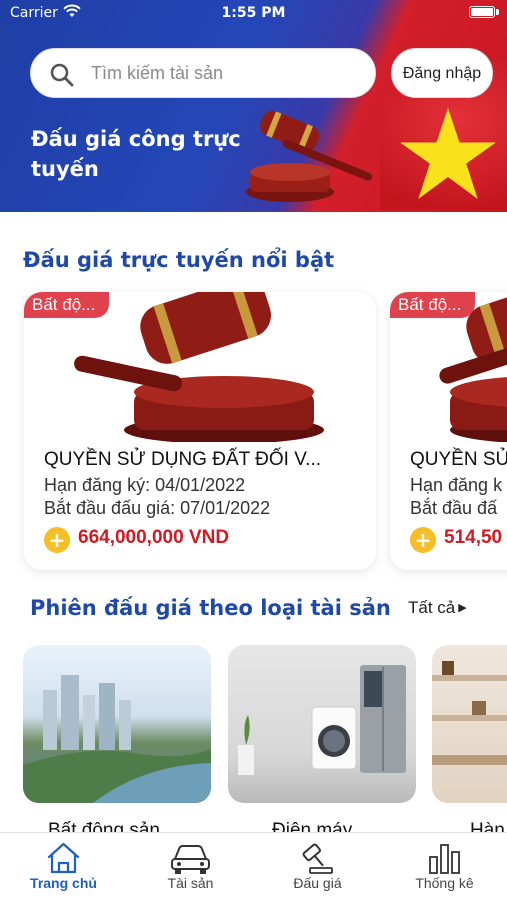 This screenshot has width=507, height=900. What do you see at coordinates (432, 607) in the screenshot?
I see `see-all-label: Tất cả` at bounding box center [432, 607].